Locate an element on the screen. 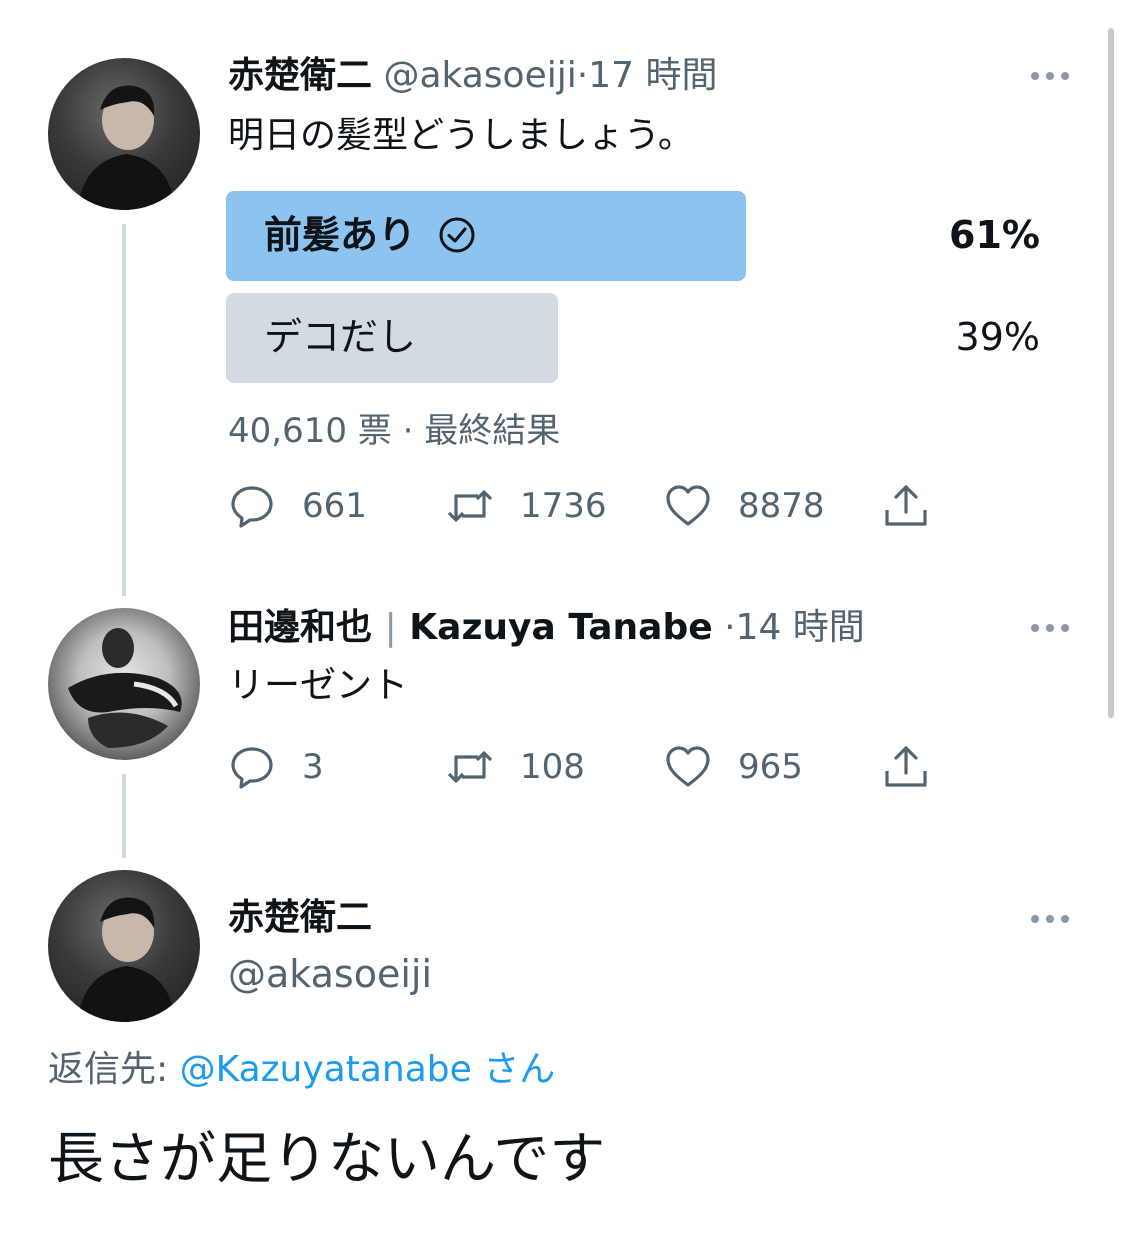  tweet-header: 田邊和也 | Kazuya Tanabe ·14 時間 is located at coordinates (546, 628).